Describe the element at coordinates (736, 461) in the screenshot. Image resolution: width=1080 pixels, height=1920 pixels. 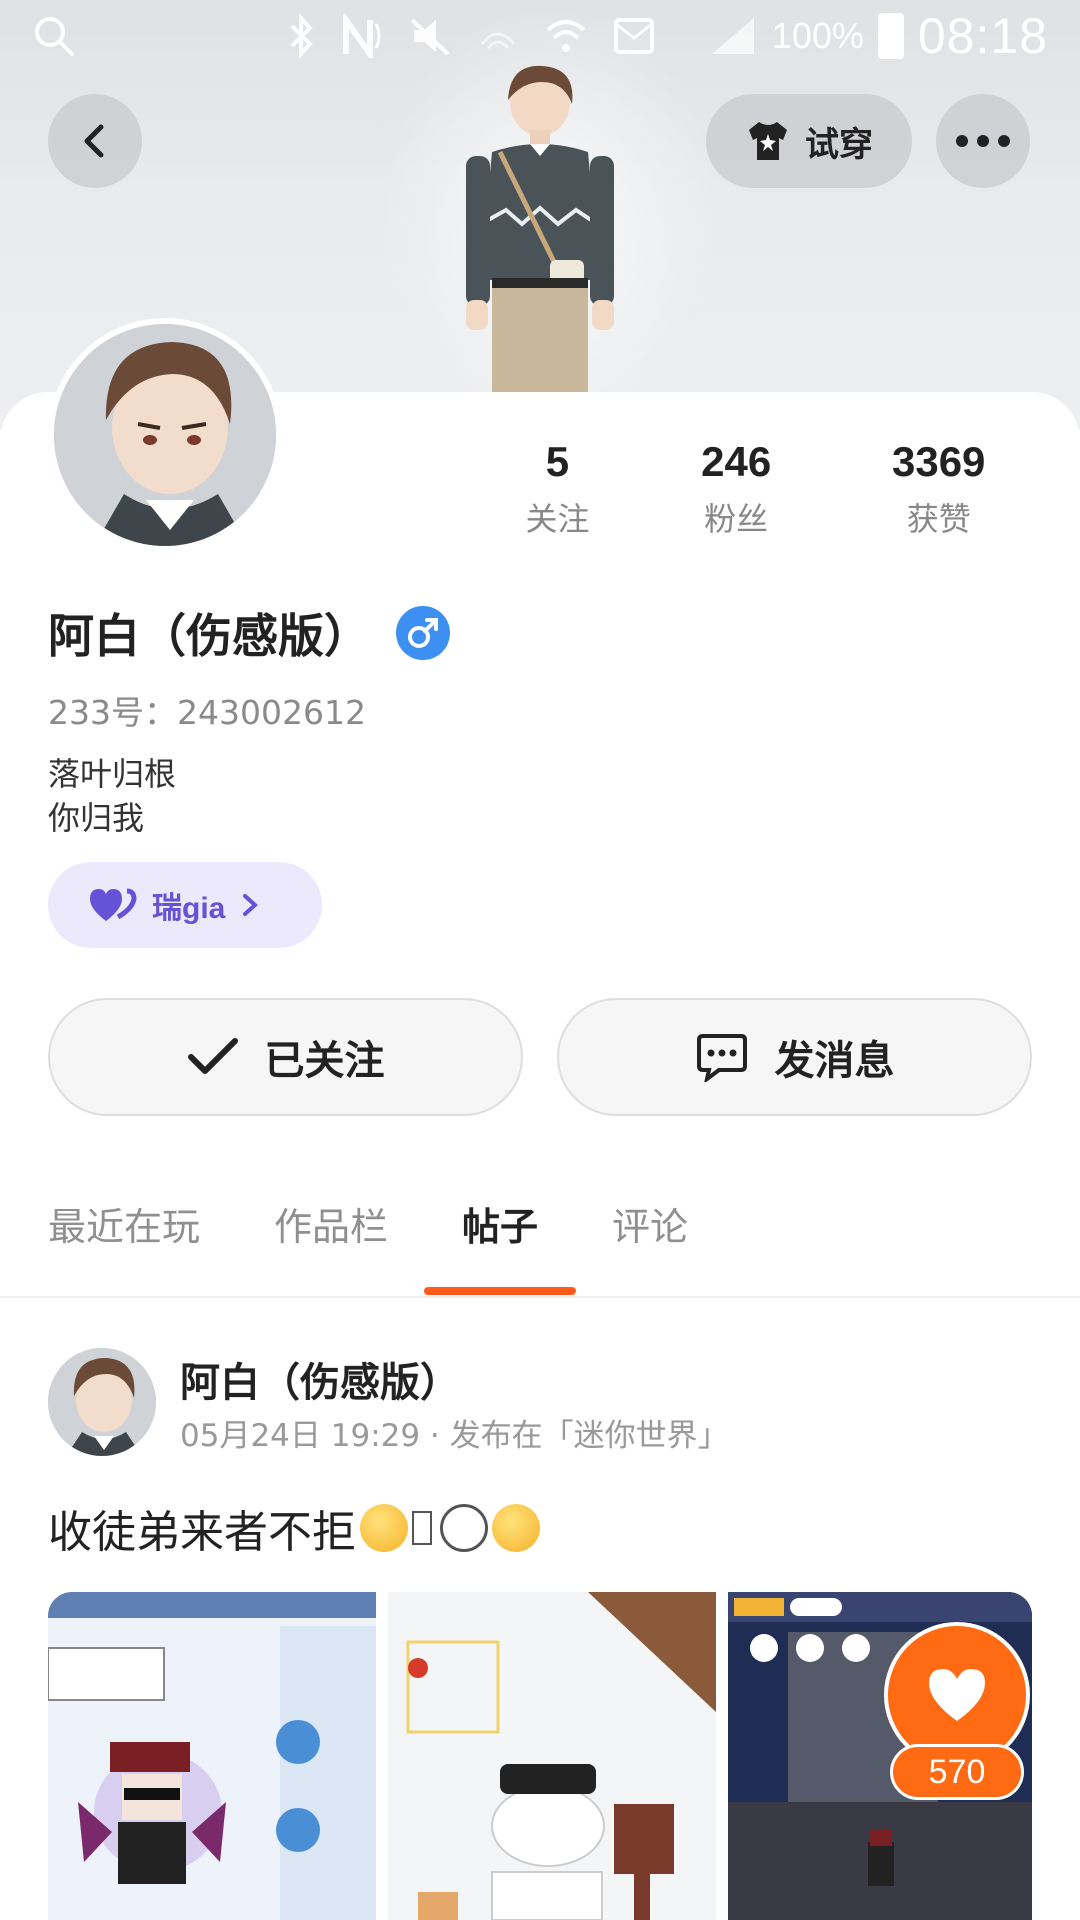
I see `stat-value: 246` at that location.